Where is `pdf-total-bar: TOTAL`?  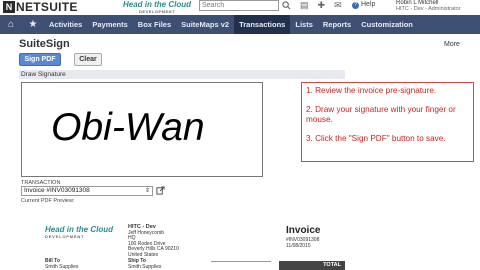 pdf-total-bar: TOTAL is located at coordinates (312, 265).